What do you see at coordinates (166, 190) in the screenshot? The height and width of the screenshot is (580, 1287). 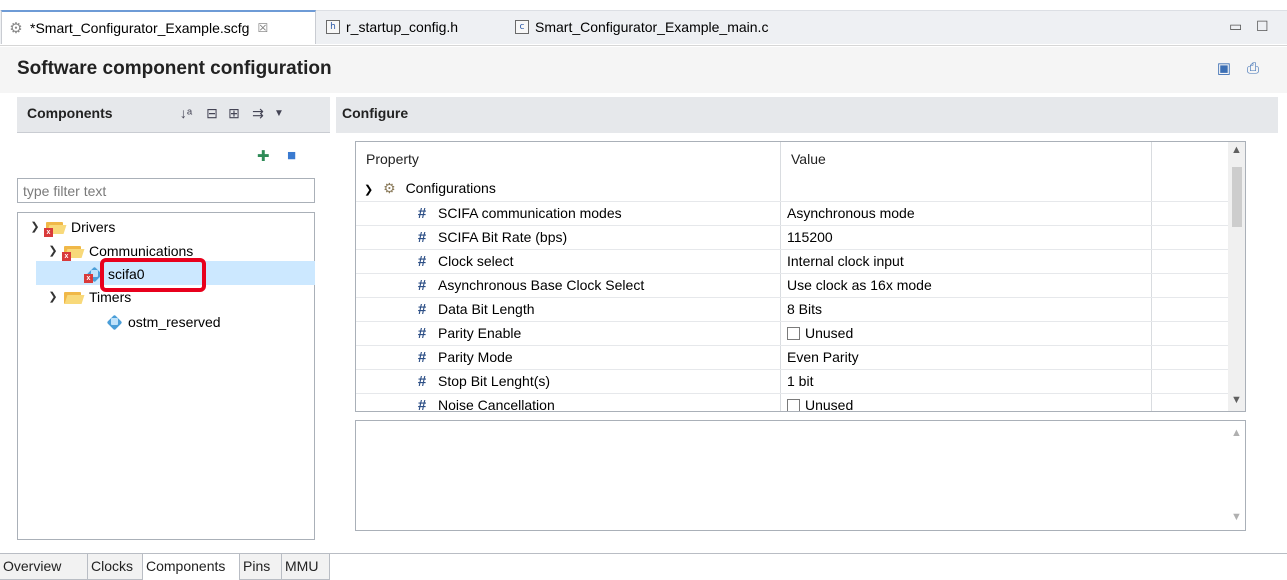 I see `filter-input` at bounding box center [166, 190].